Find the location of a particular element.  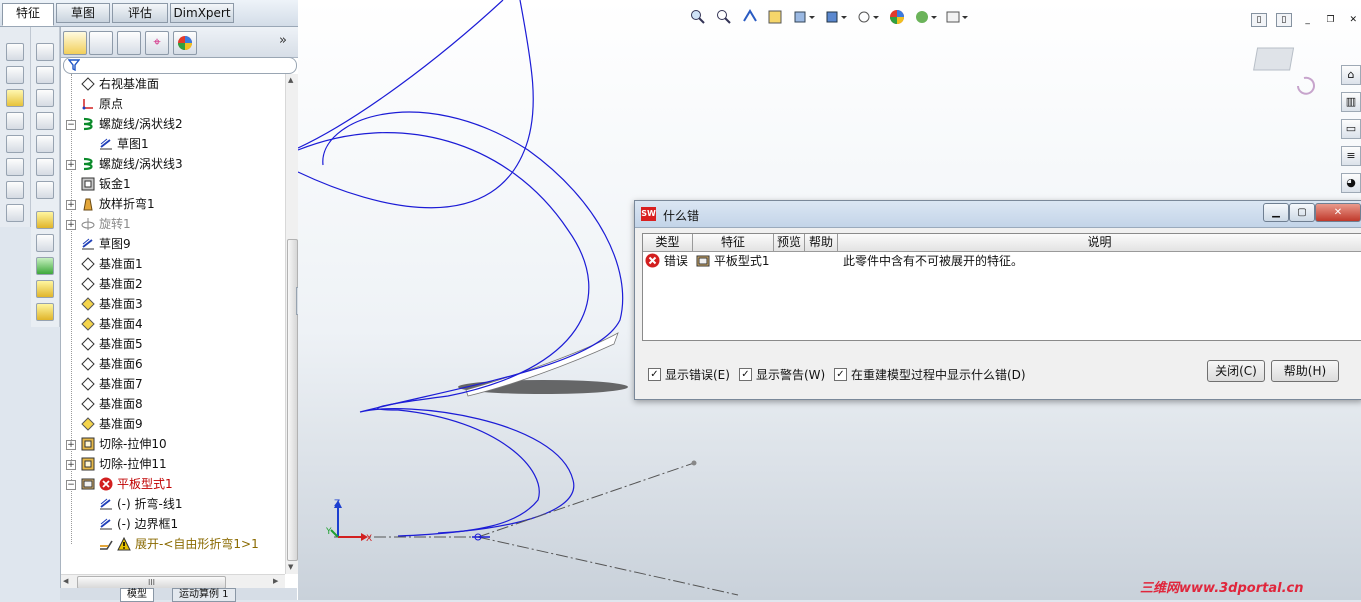

view-settings-icon is located at coordinates (957, 17).